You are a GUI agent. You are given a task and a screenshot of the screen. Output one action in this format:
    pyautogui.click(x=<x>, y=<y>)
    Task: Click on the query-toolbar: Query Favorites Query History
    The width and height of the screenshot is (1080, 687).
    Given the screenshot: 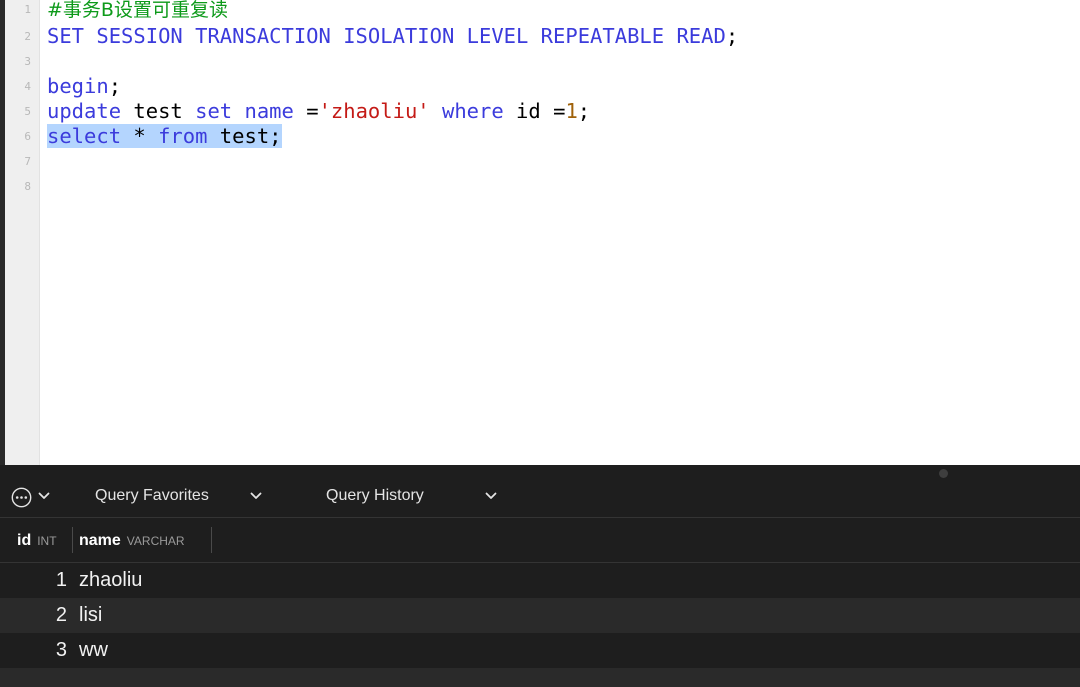 What is the action you would take?
    pyautogui.click(x=540, y=491)
    